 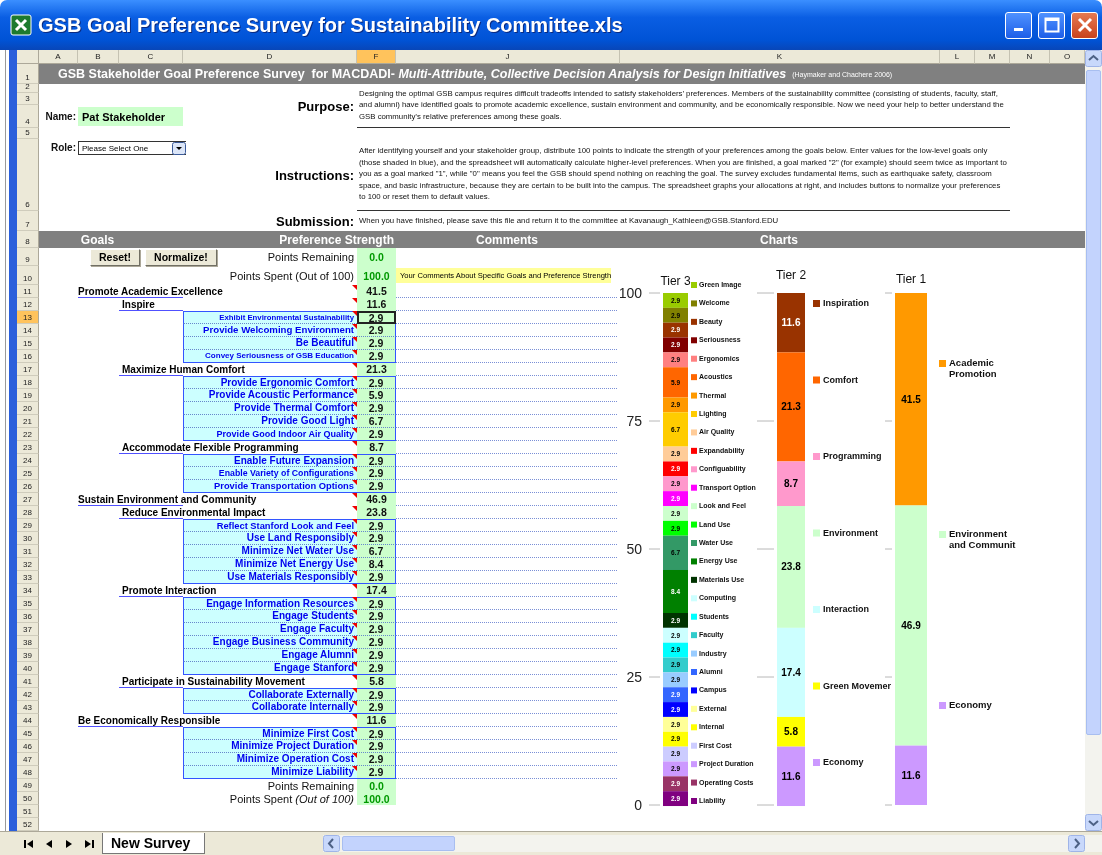 What do you see at coordinates (28, 499) in the screenshot?
I see `row-header: 27` at bounding box center [28, 499].